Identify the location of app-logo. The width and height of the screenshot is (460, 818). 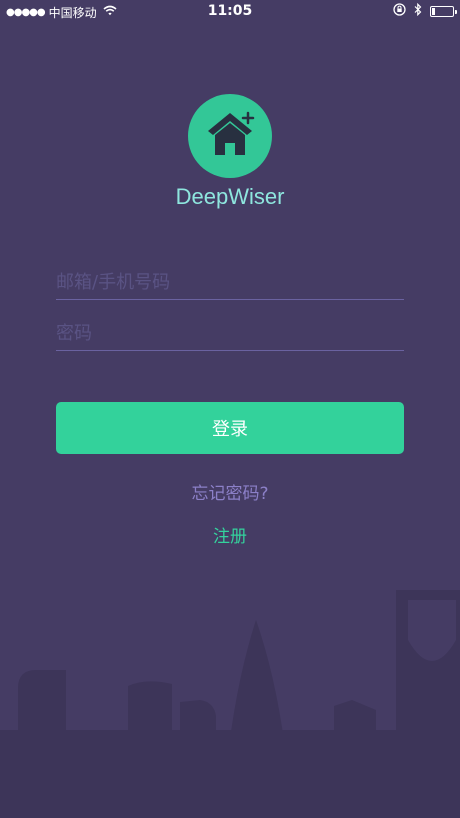
(230, 136).